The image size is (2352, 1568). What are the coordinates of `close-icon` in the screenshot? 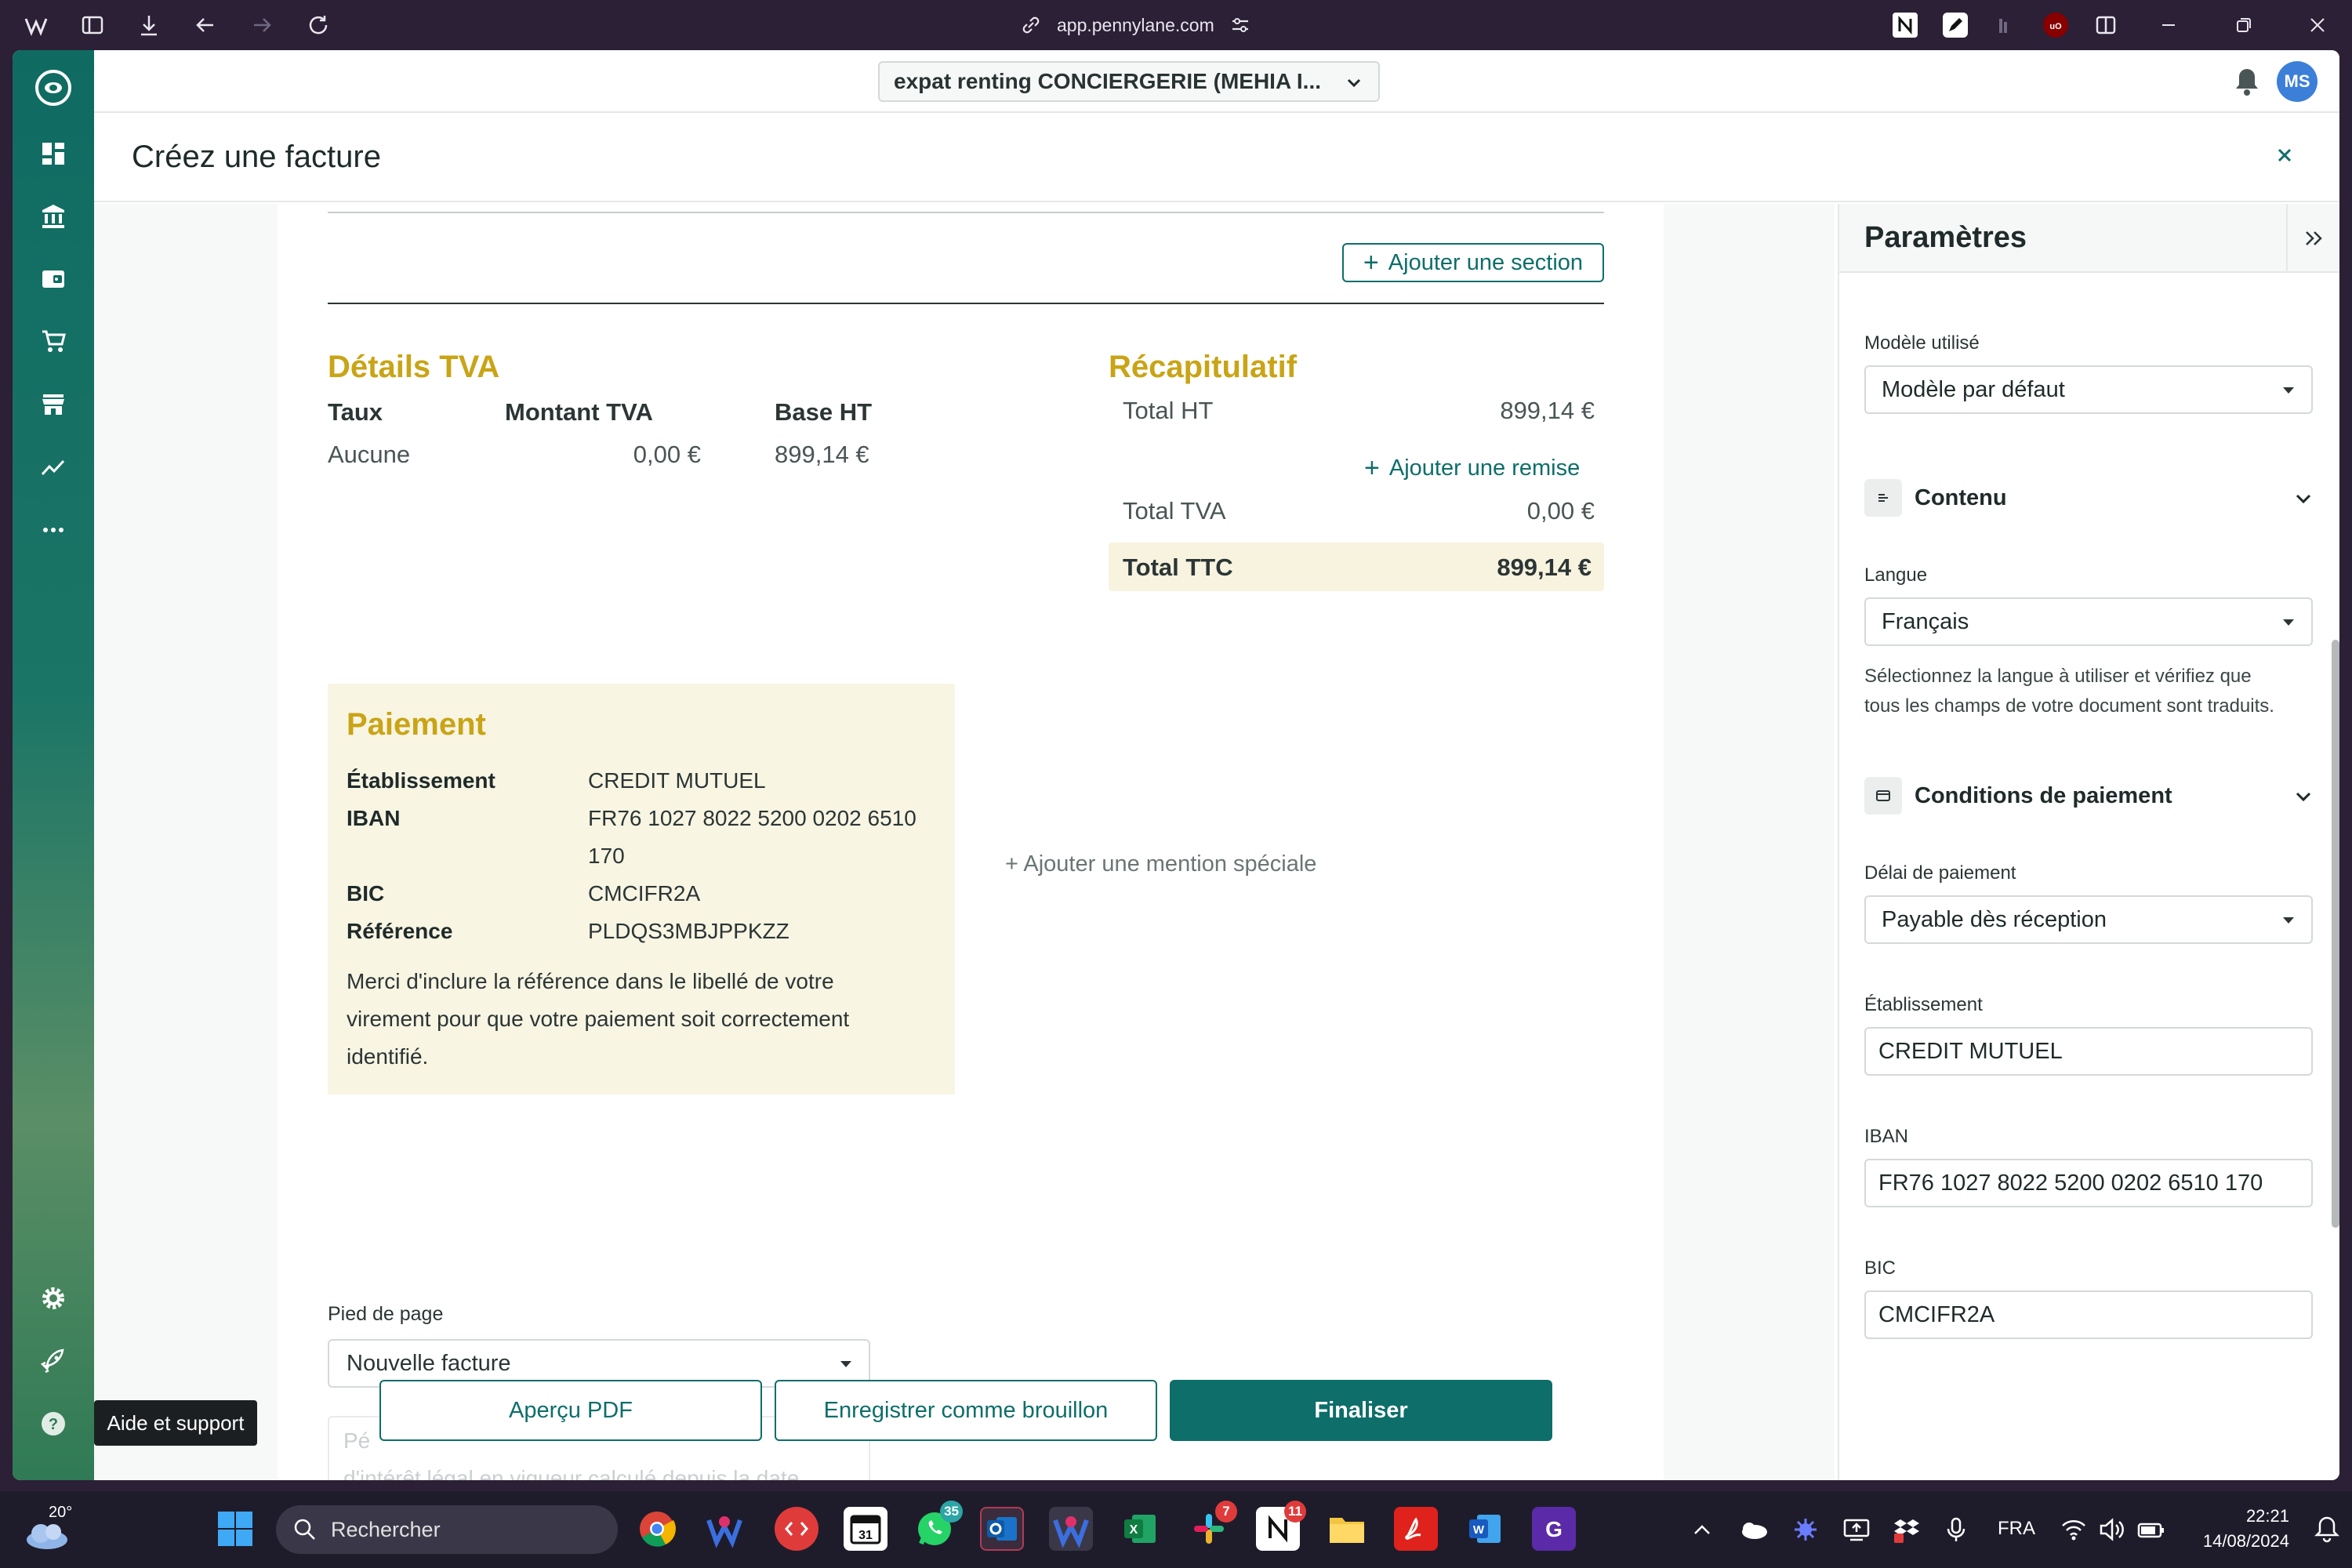 It's located at (2284, 155).